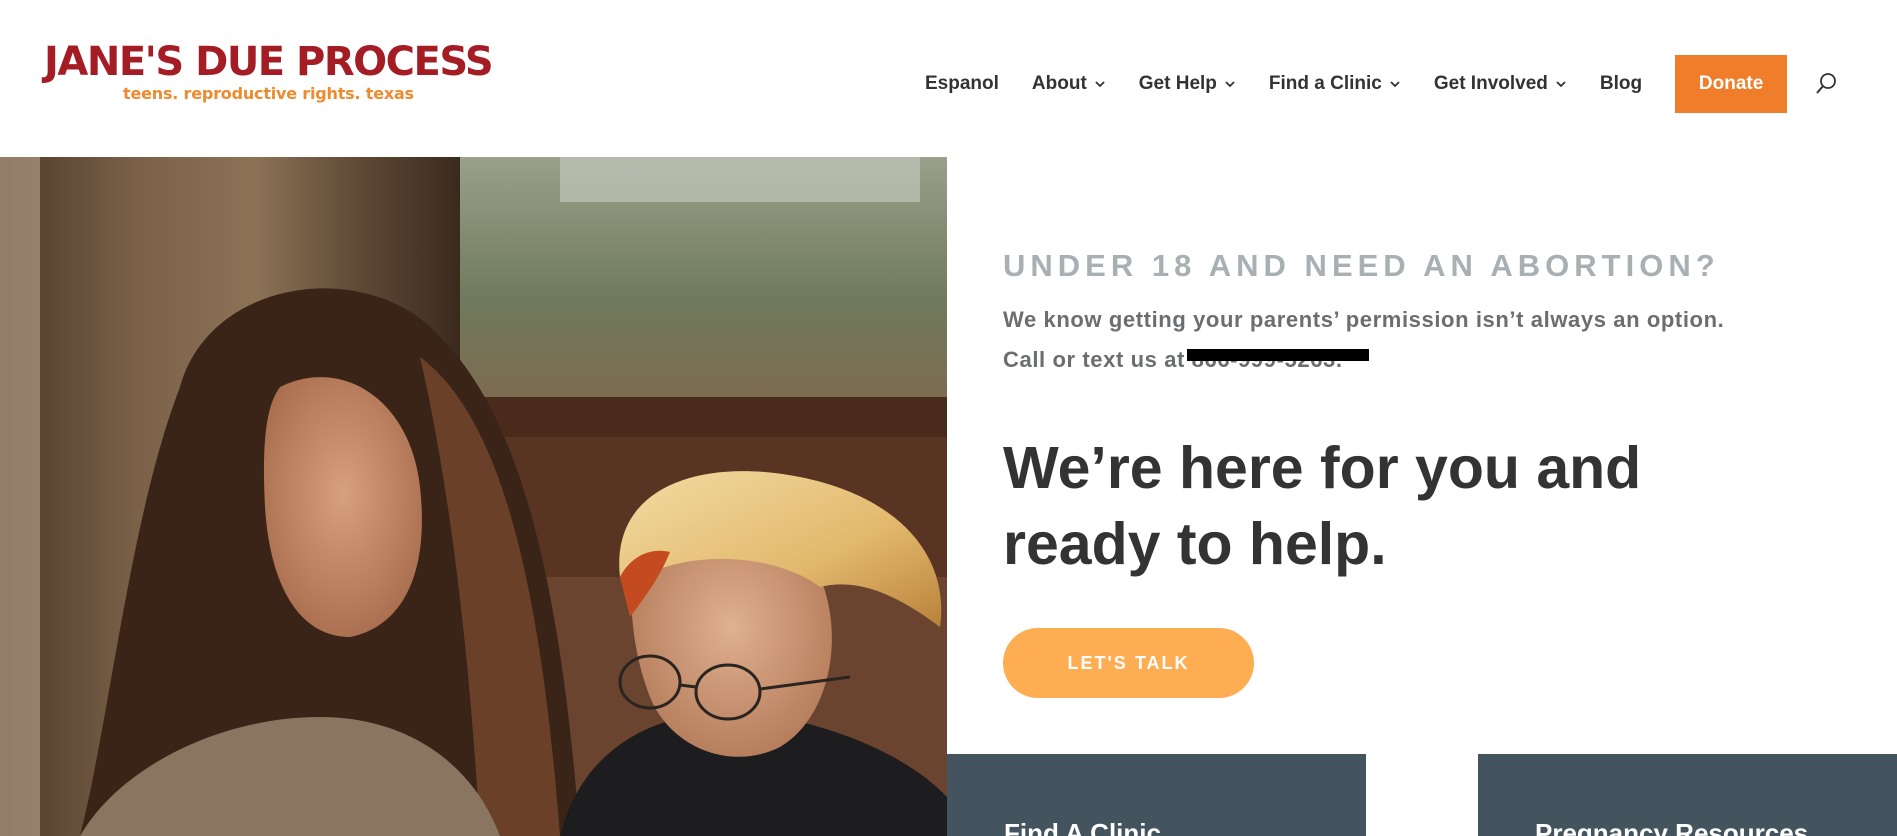 This screenshot has height=836, width=1897. Describe the element at coordinates (1177, 83) in the screenshot. I see `nav-item-label: Get Help` at that location.